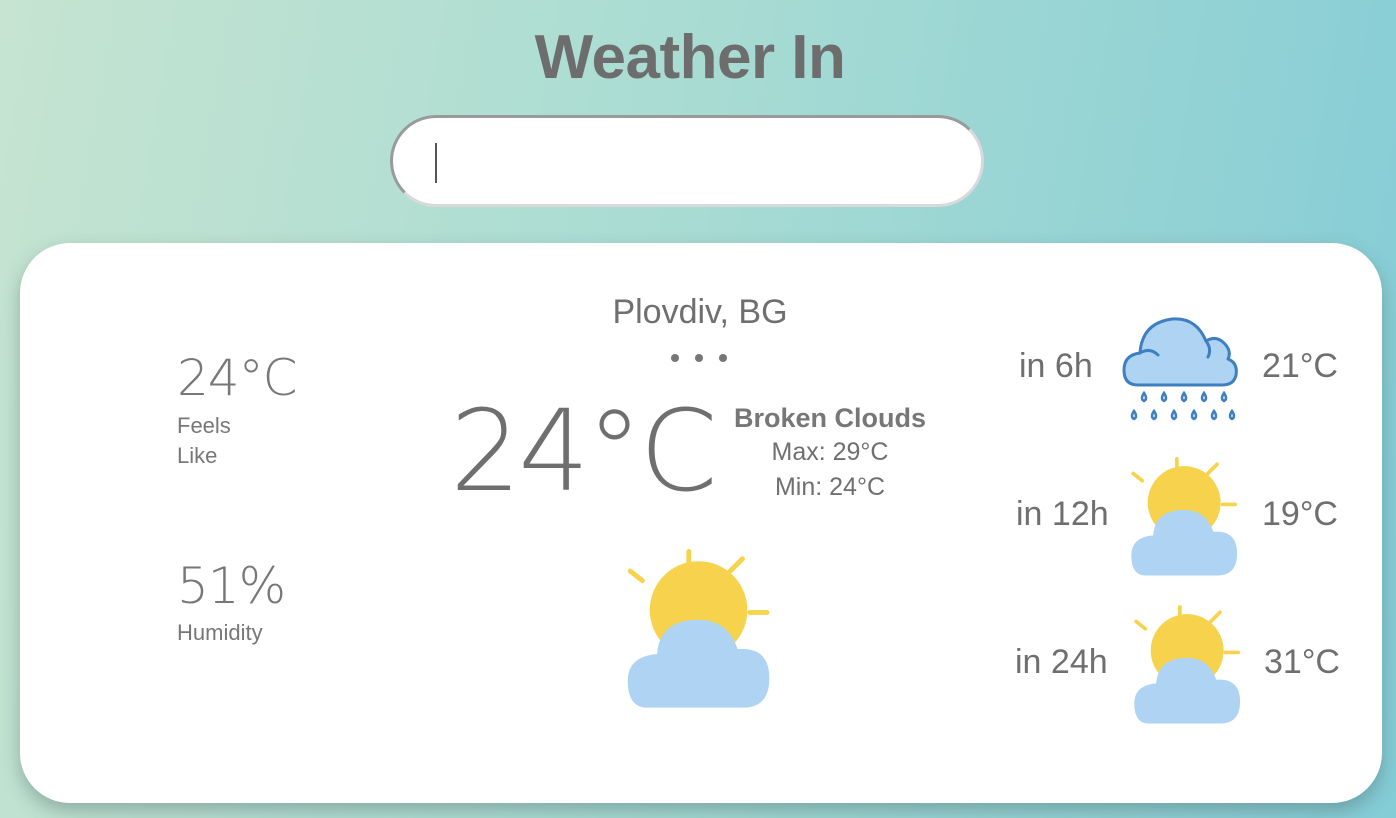 The image size is (1396, 818). I want to click on city-search-box, so click(687, 161).